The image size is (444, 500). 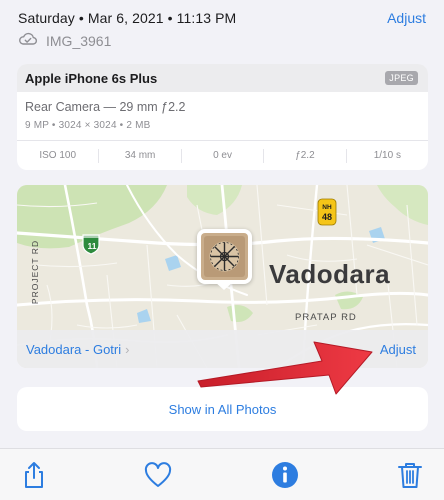 What do you see at coordinates (91, 78) in the screenshot?
I see `device-name: Apple iPhone 6s Plus` at bounding box center [91, 78].